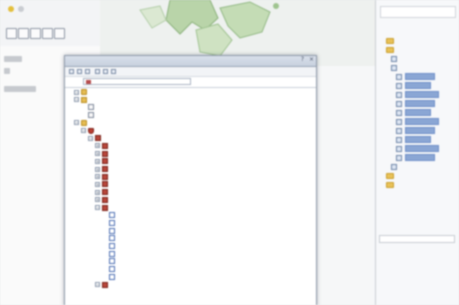 Image resolution: width=459 pixels, height=305 pixels. Describe the element at coordinates (105, 71) in the screenshot. I see `new-item-icon` at that location.